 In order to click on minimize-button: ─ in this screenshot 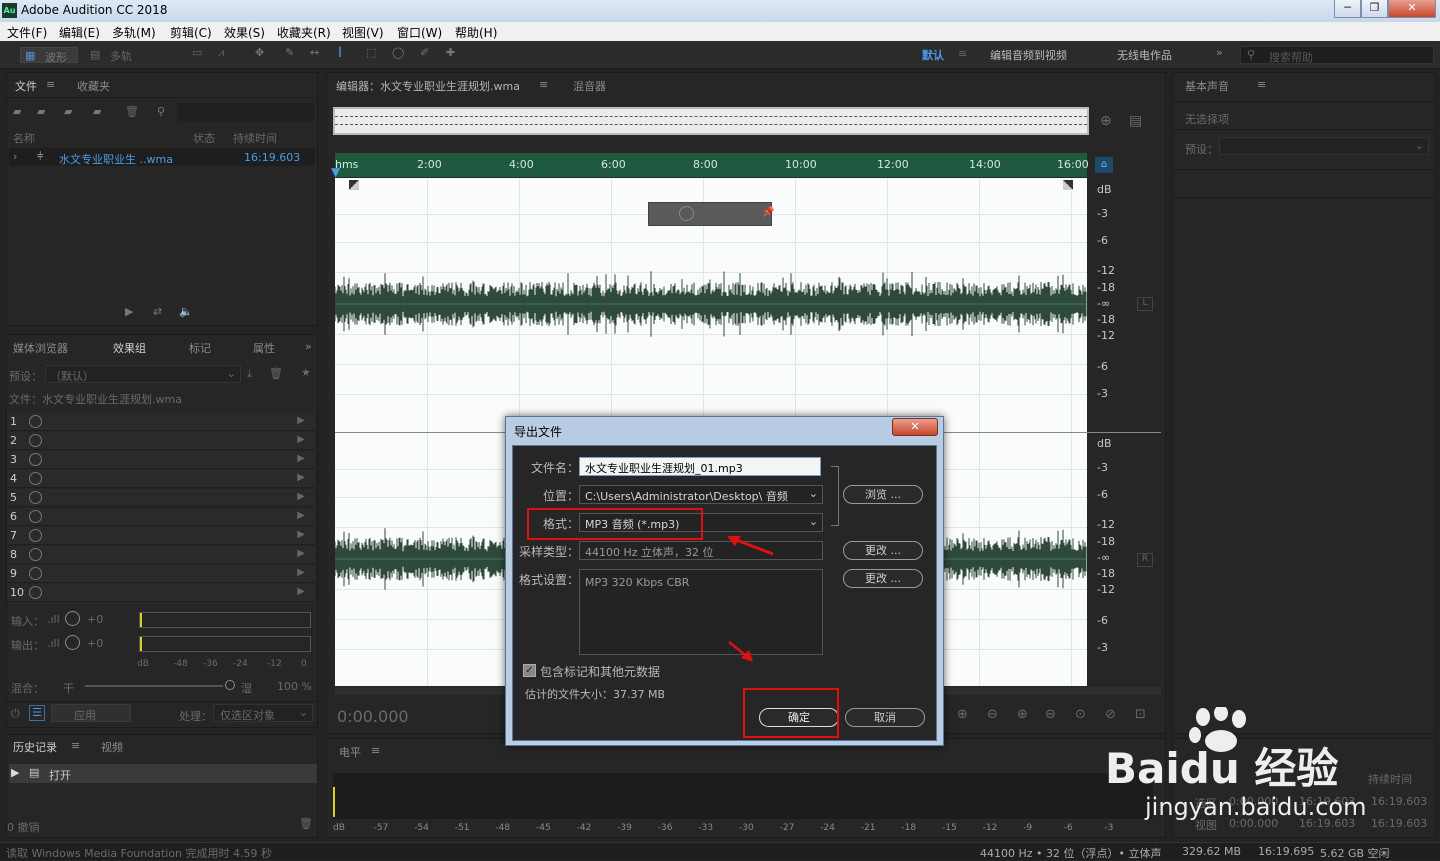, I will do `click(1347, 9)`.